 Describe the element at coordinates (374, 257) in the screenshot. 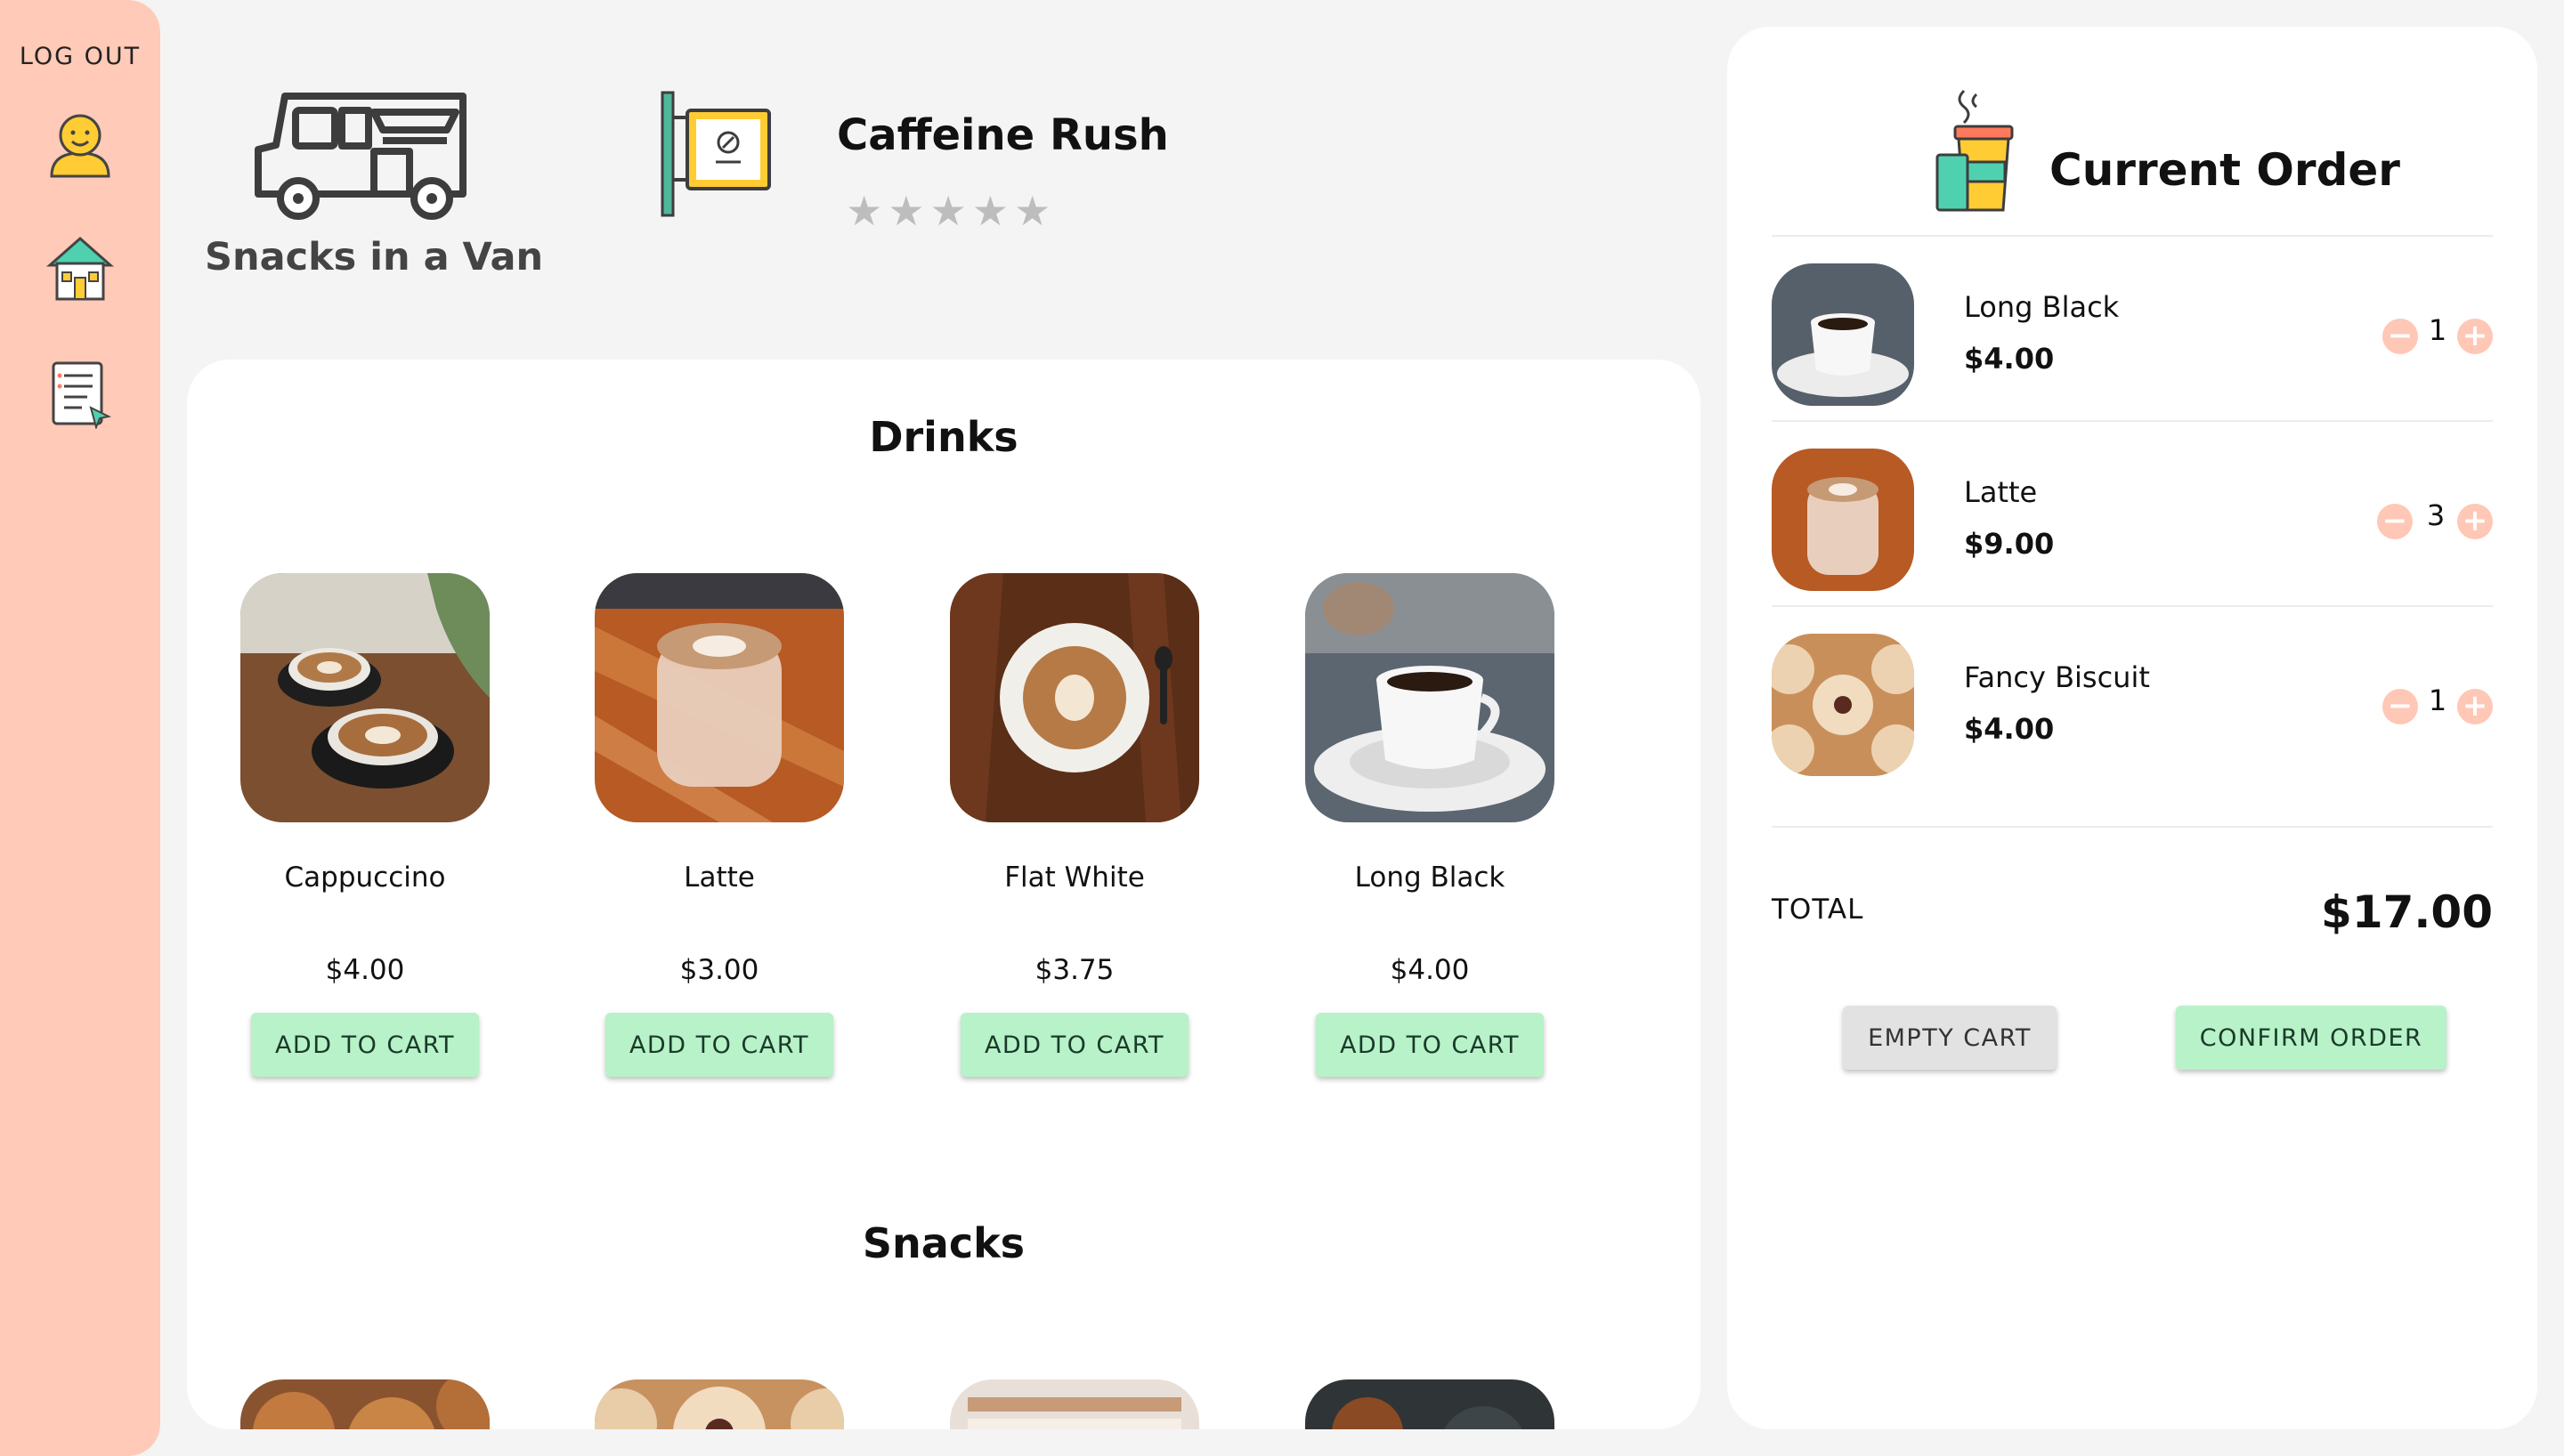

I see `brand-name: Snacks in a Van` at that location.